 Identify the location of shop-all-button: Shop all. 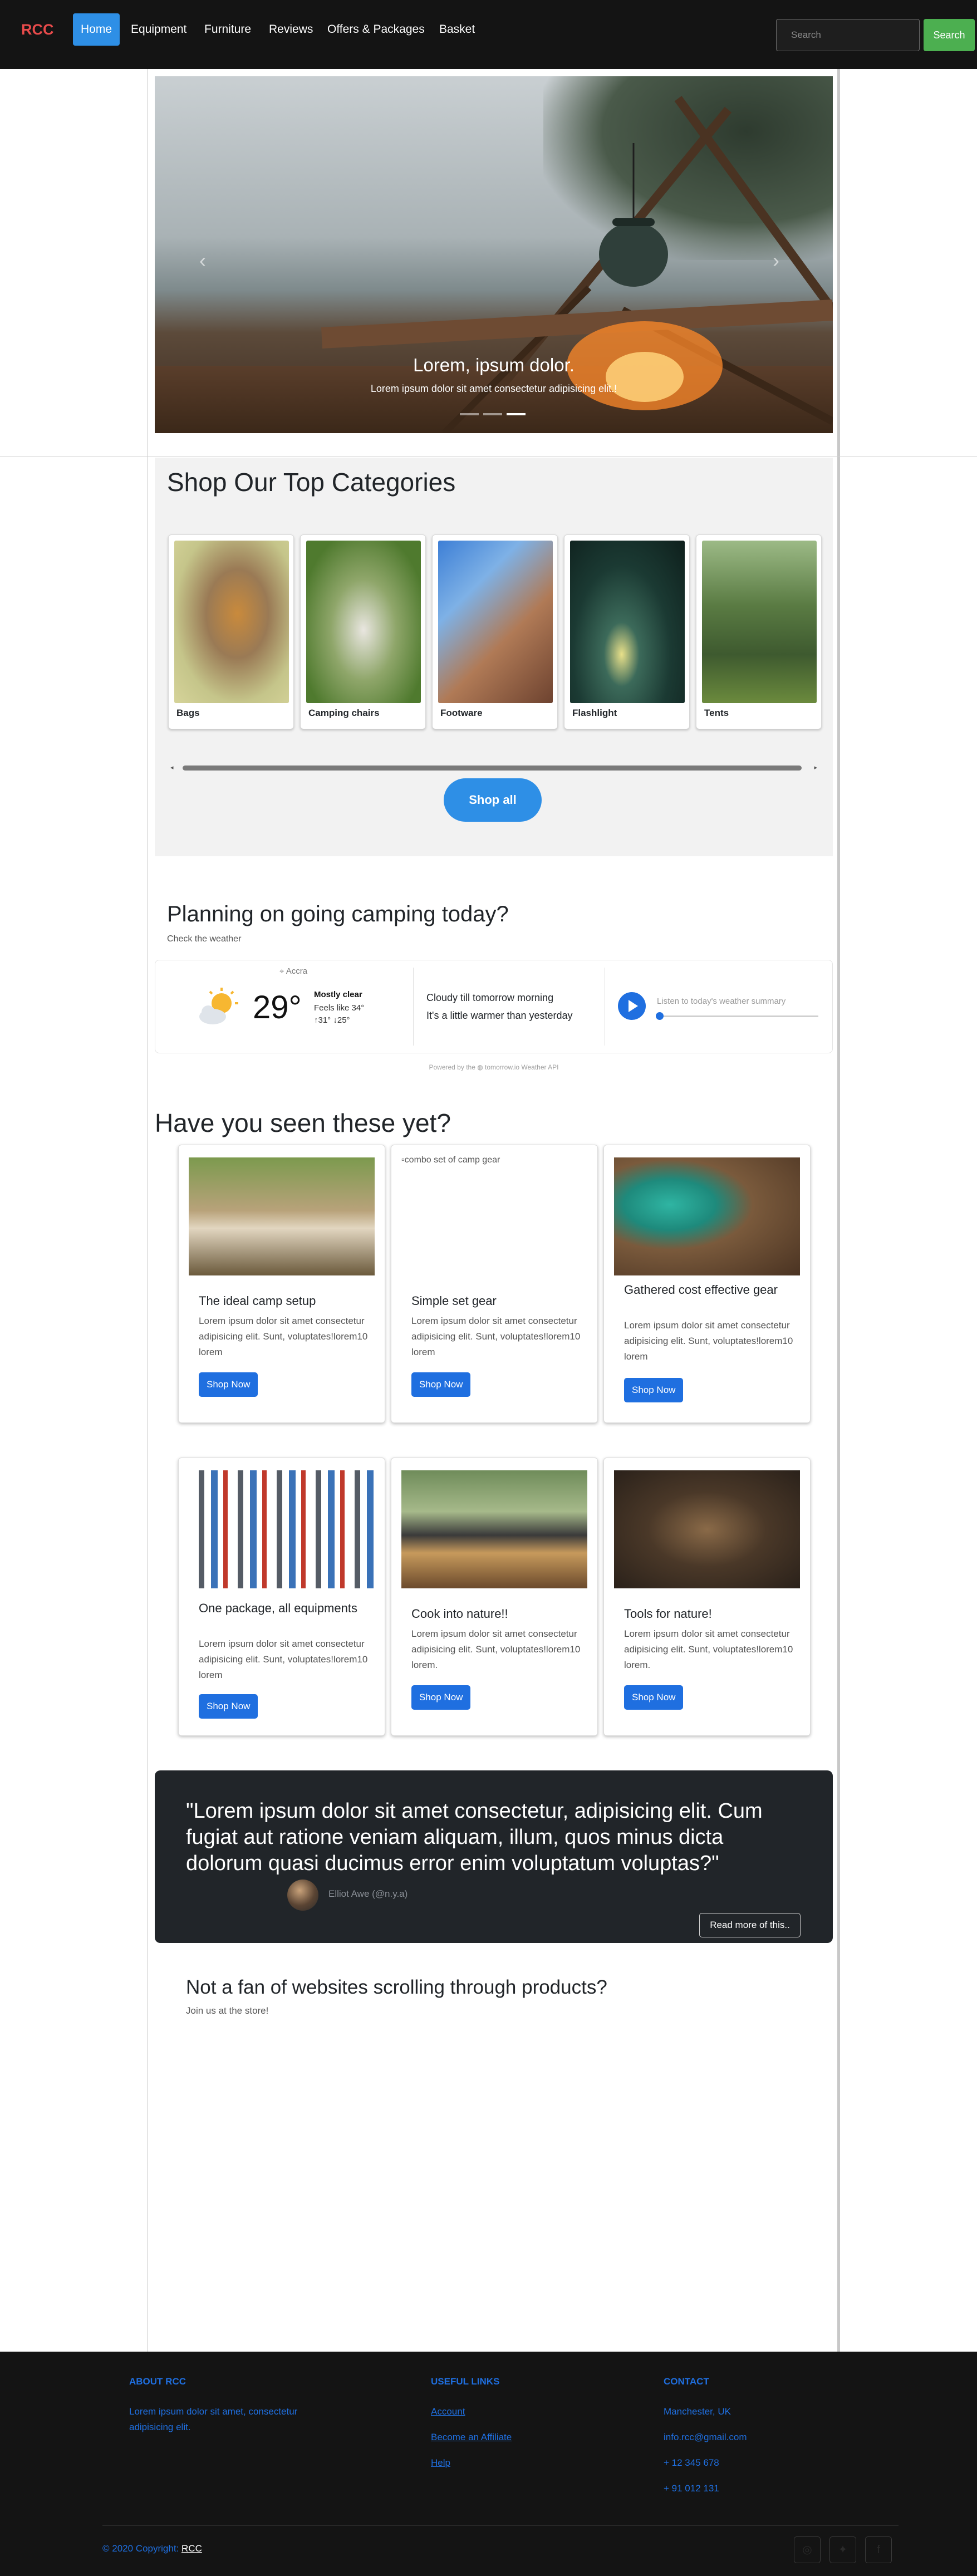
(493, 800).